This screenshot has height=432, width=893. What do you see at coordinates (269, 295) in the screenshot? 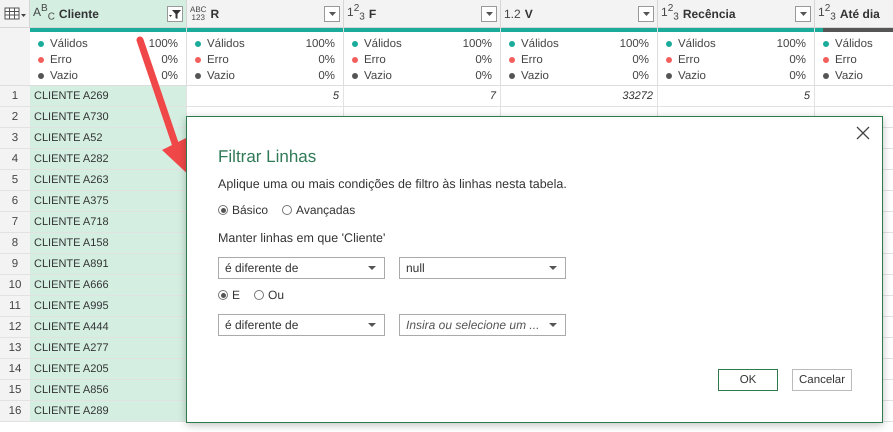
I see `conjunction-radio: Ou` at bounding box center [269, 295].